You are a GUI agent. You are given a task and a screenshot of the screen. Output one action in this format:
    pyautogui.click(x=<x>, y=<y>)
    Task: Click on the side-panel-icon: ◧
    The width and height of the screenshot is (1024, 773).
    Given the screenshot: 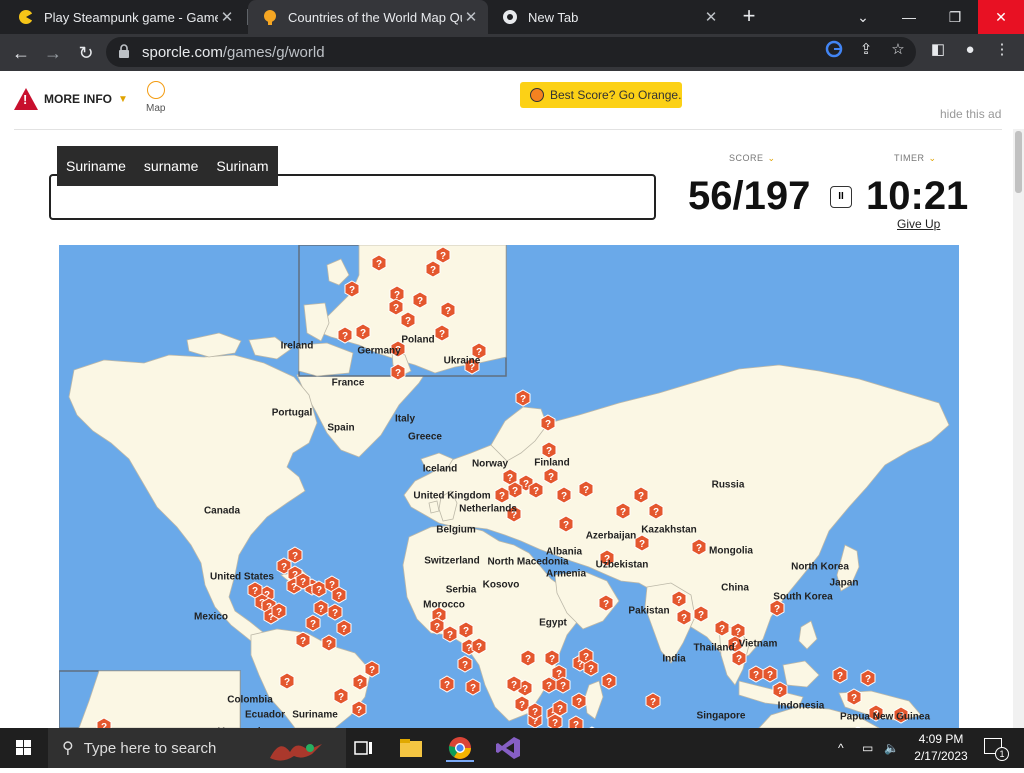 What is the action you would take?
    pyautogui.click(x=938, y=50)
    